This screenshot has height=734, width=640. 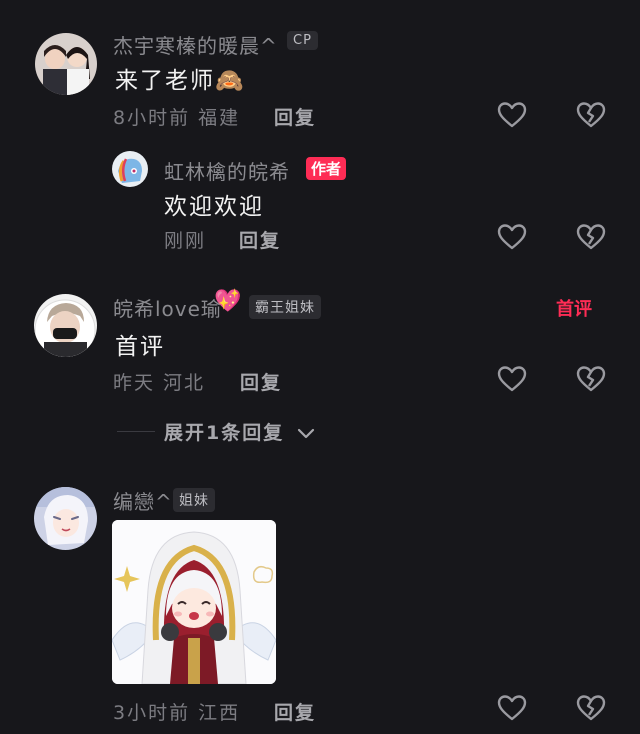 What do you see at coordinates (224, 433) in the screenshot?
I see `expand-replies-label: 展开1条回复` at bounding box center [224, 433].